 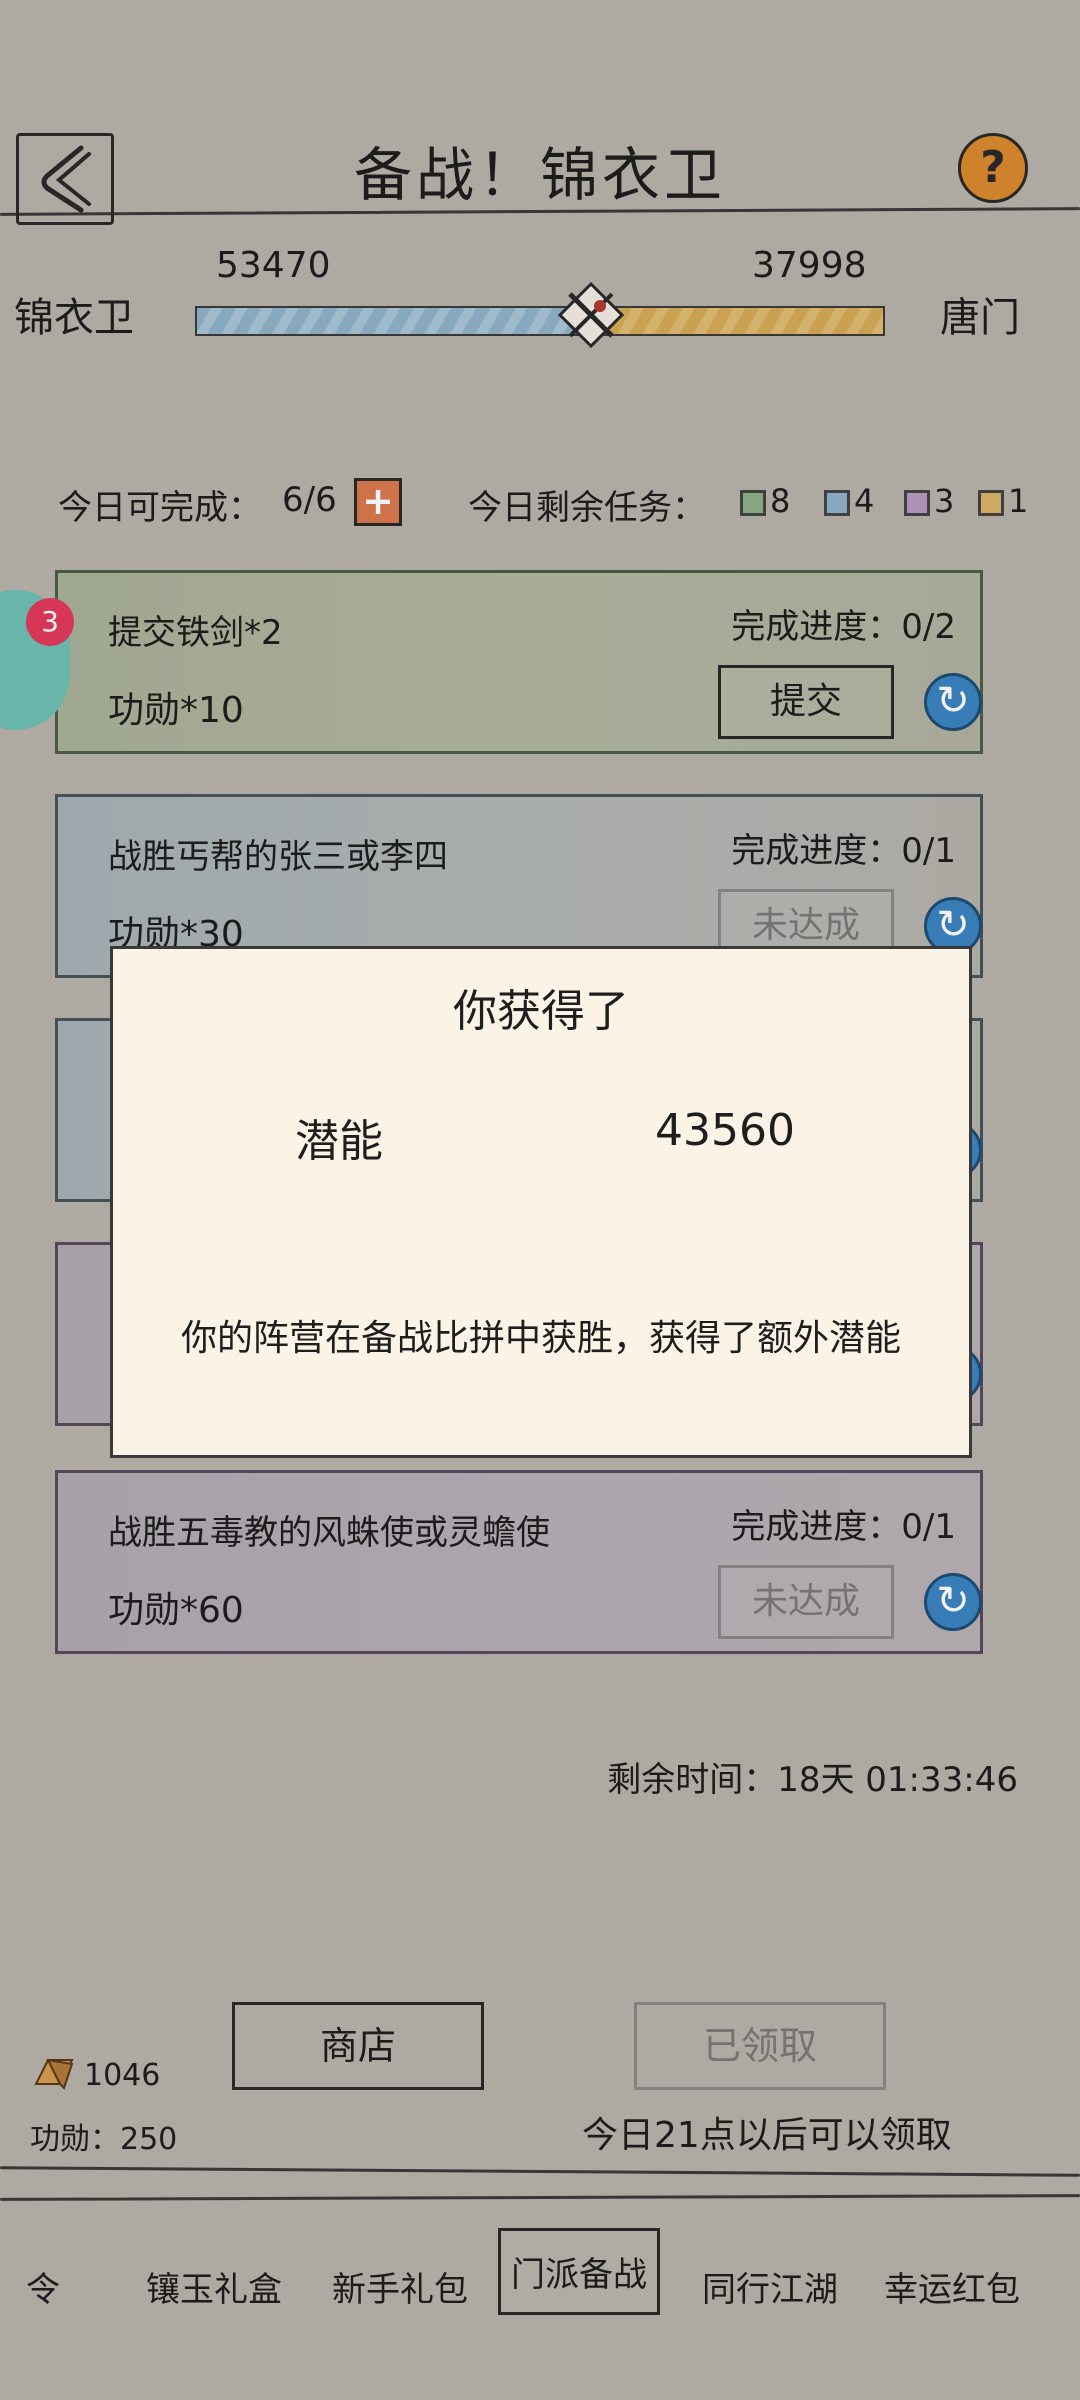 I want to click on reward-item-name: 潜能, so click(x=339, y=1141).